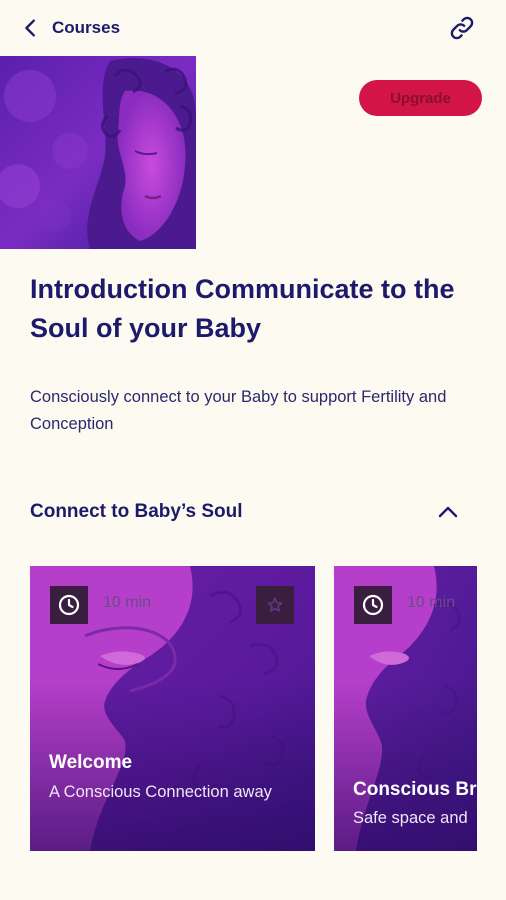 This screenshot has width=506, height=900. I want to click on lesson-card: 10 min Conscious Br Safe space and, so click(405, 708).